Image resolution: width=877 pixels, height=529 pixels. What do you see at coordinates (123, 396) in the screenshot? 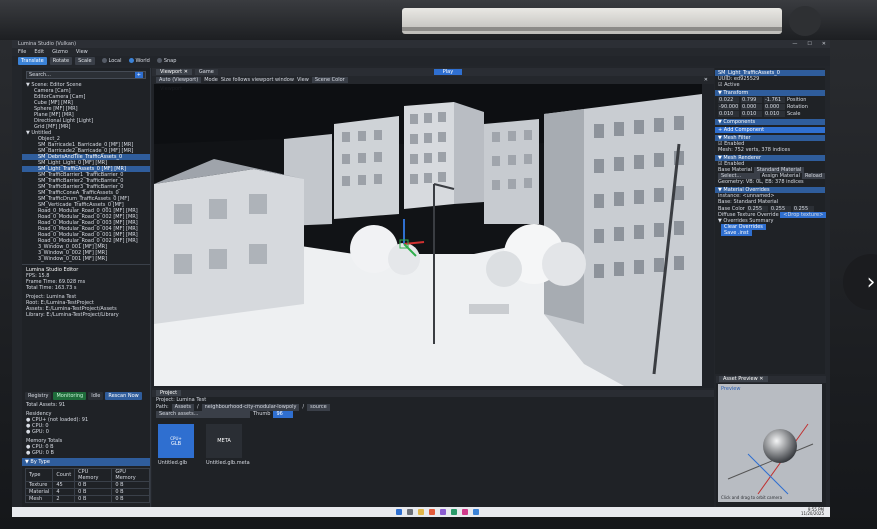
I see `rescan-button: Rescan Now` at bounding box center [123, 396].